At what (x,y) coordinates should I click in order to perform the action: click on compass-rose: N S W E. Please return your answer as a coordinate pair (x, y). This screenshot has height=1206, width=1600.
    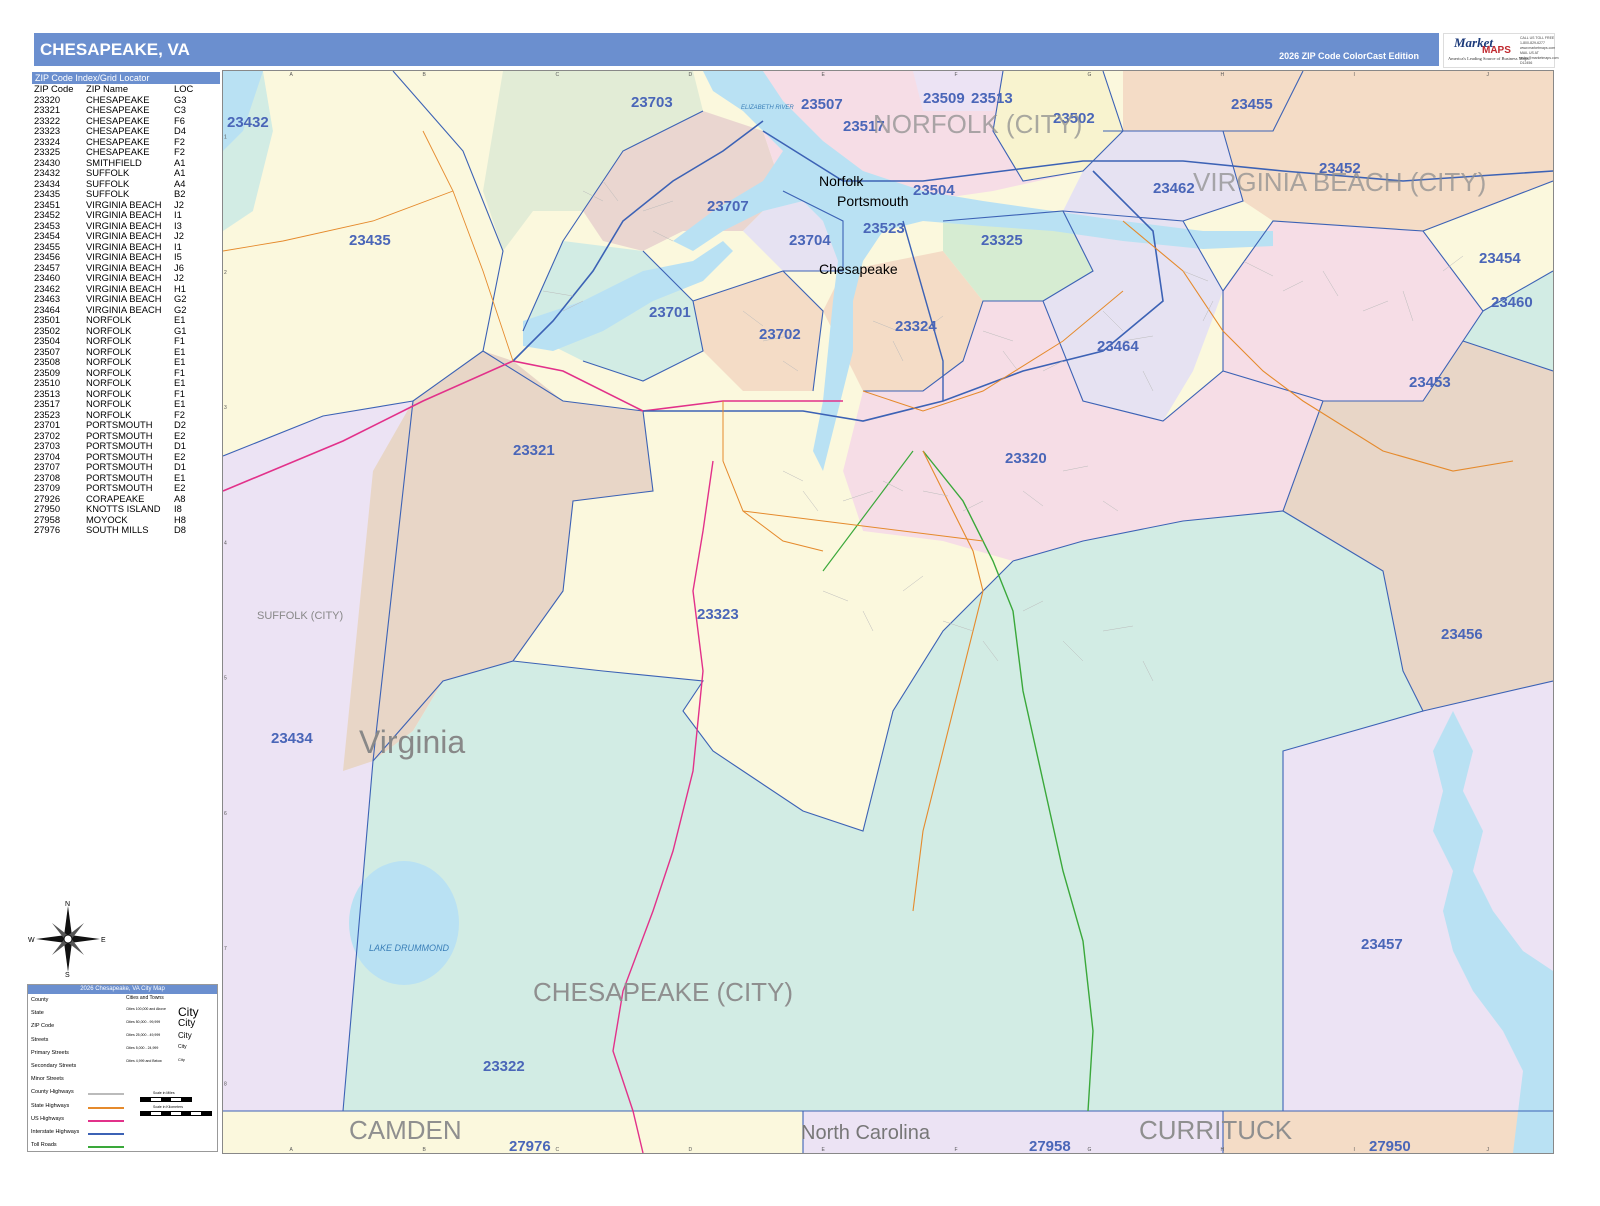
    Looking at the image, I should click on (67, 939).